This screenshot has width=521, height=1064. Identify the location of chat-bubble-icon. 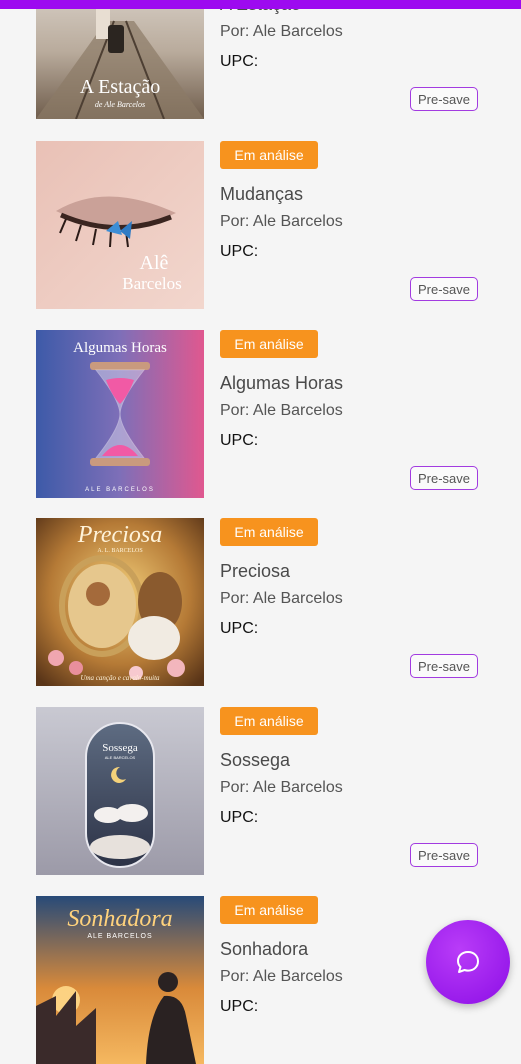
(468, 962).